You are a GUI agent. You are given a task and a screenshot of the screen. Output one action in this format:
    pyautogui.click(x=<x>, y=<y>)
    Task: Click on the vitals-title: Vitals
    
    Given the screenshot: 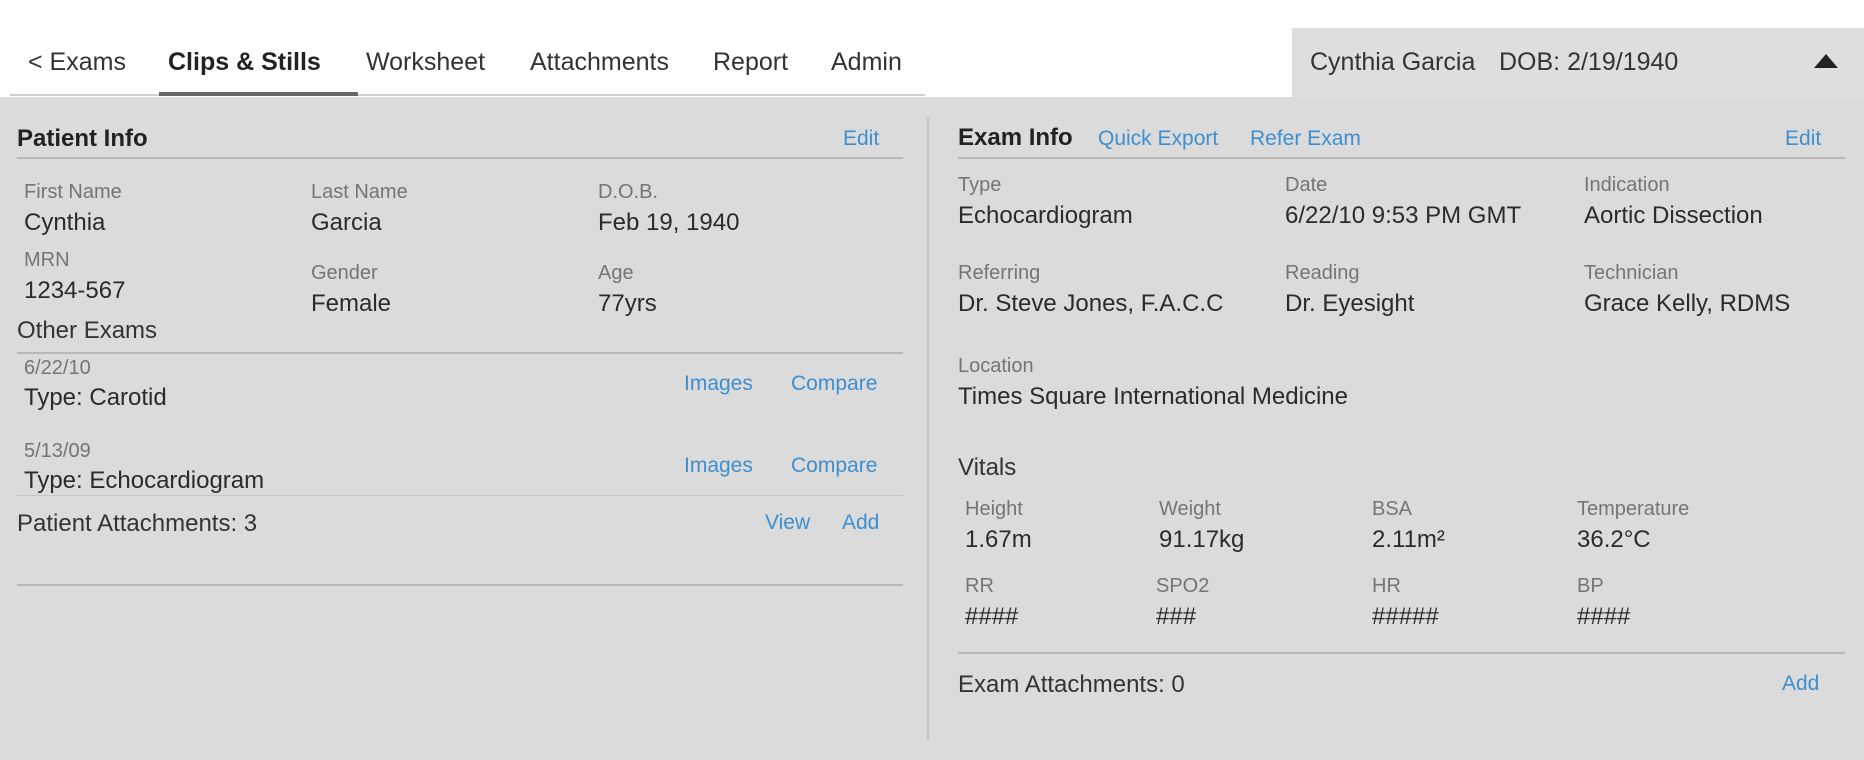 What is the action you would take?
    pyautogui.click(x=987, y=467)
    